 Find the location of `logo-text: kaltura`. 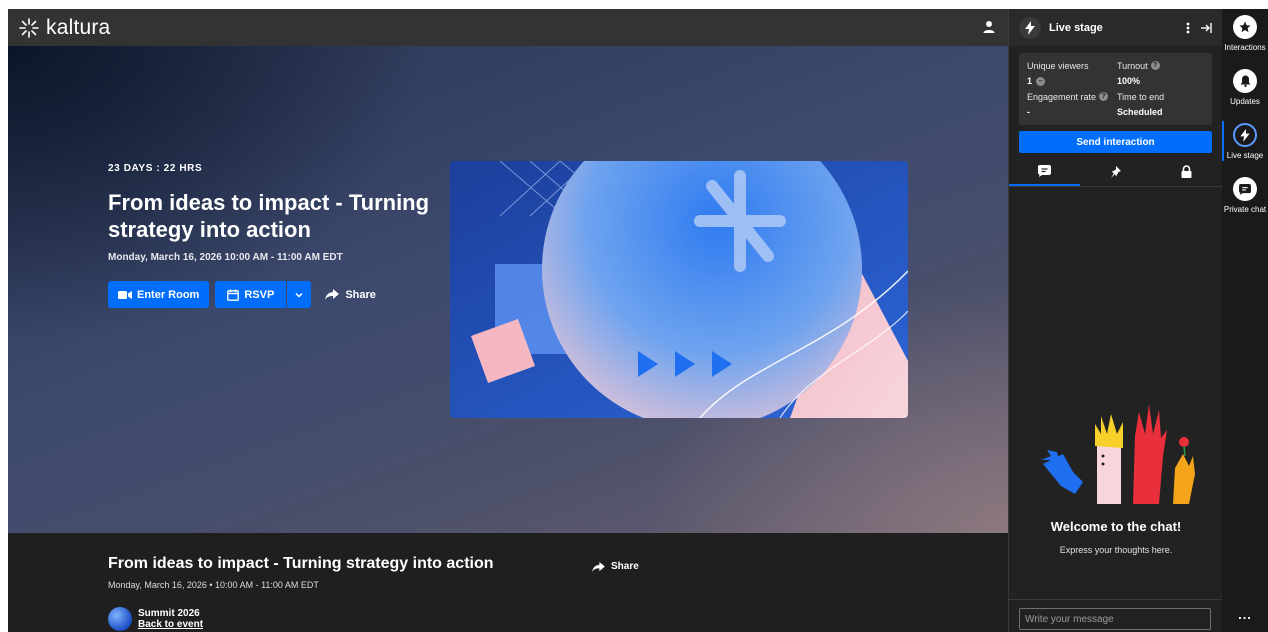

logo-text: kaltura is located at coordinates (78, 27).